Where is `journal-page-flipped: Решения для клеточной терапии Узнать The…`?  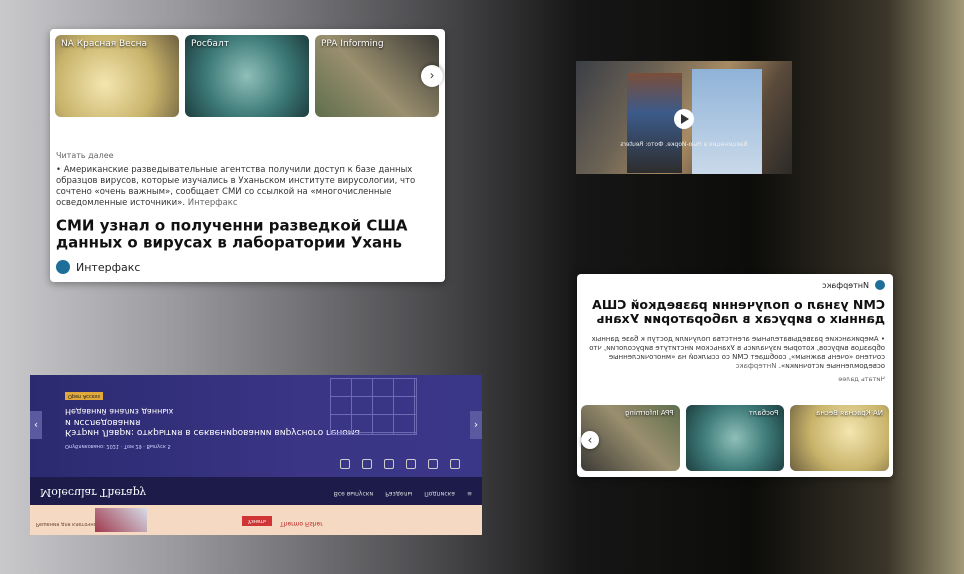 journal-page-flipped: Решения для клеточной терапии Узнать The… is located at coordinates (256, 455).